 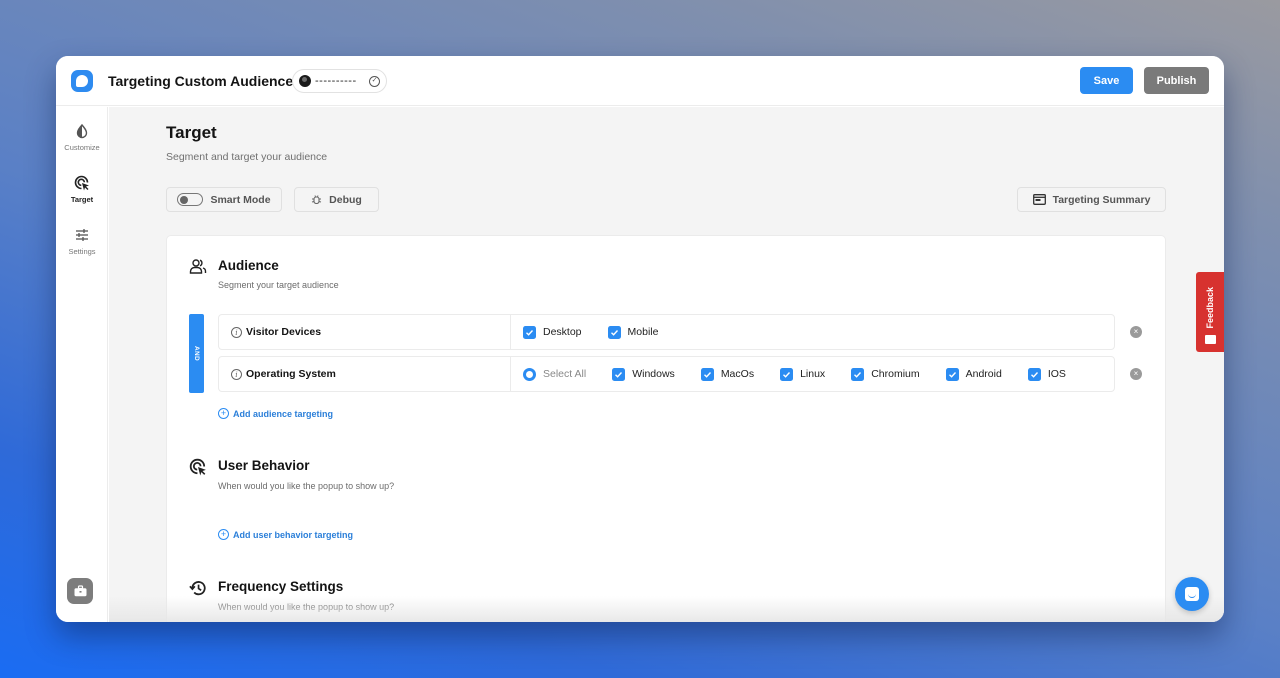 What do you see at coordinates (293, 534) in the screenshot?
I see `add-user-behavior-label: Add user behavior targeting` at bounding box center [293, 534].